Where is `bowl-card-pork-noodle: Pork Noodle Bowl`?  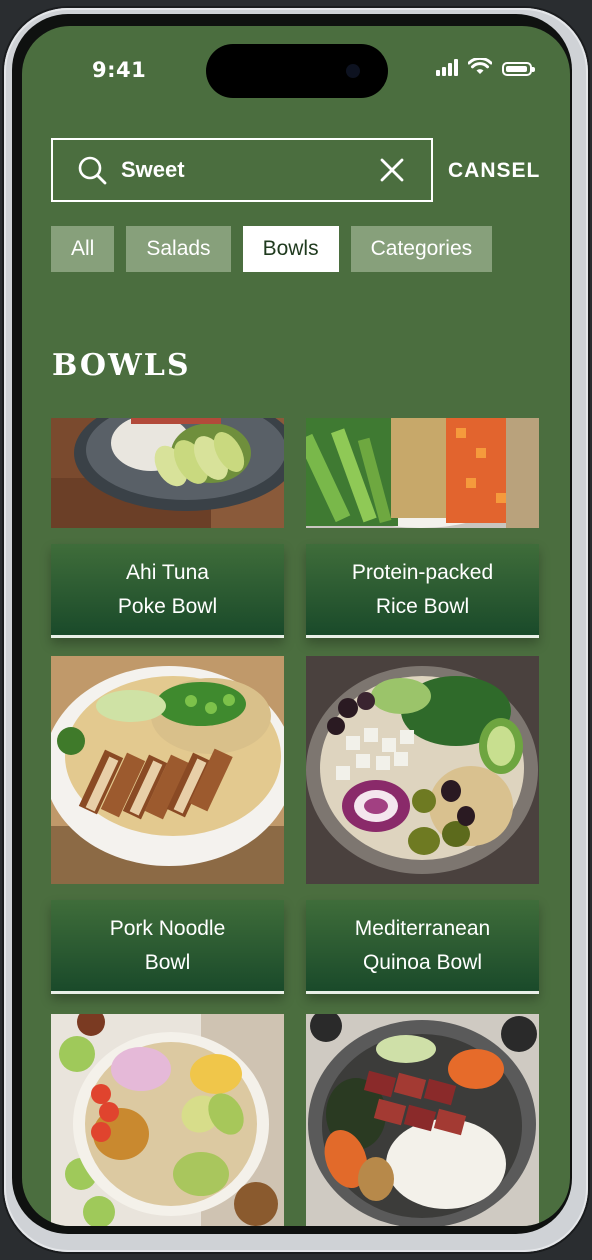
bowl-card-pork-noodle: Pork Noodle Bowl is located at coordinates (167, 825).